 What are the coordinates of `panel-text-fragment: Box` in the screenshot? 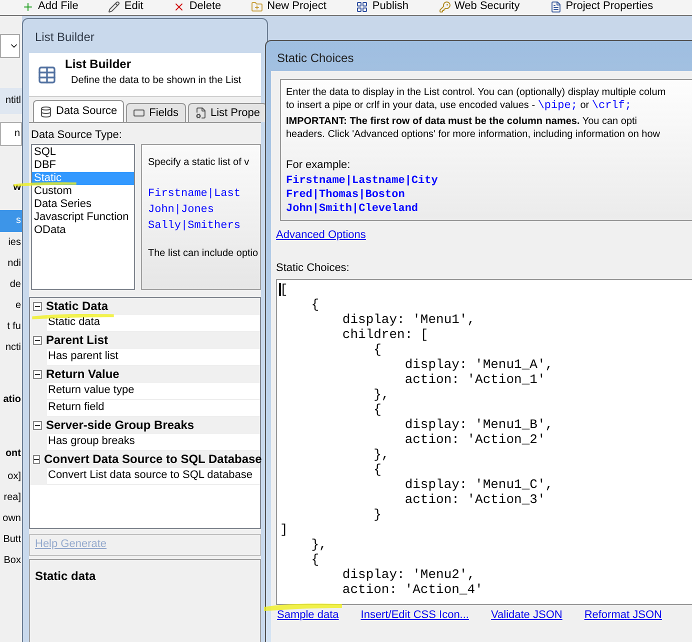 It's located at (12, 561).